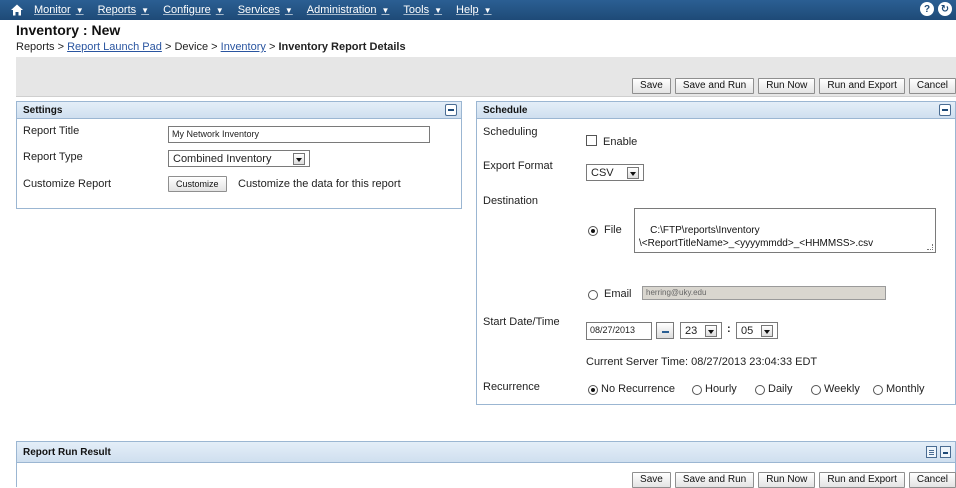 This screenshot has height=488, width=956. Describe the element at coordinates (701, 330) in the screenshot. I see `start-hour-select: 23` at that location.